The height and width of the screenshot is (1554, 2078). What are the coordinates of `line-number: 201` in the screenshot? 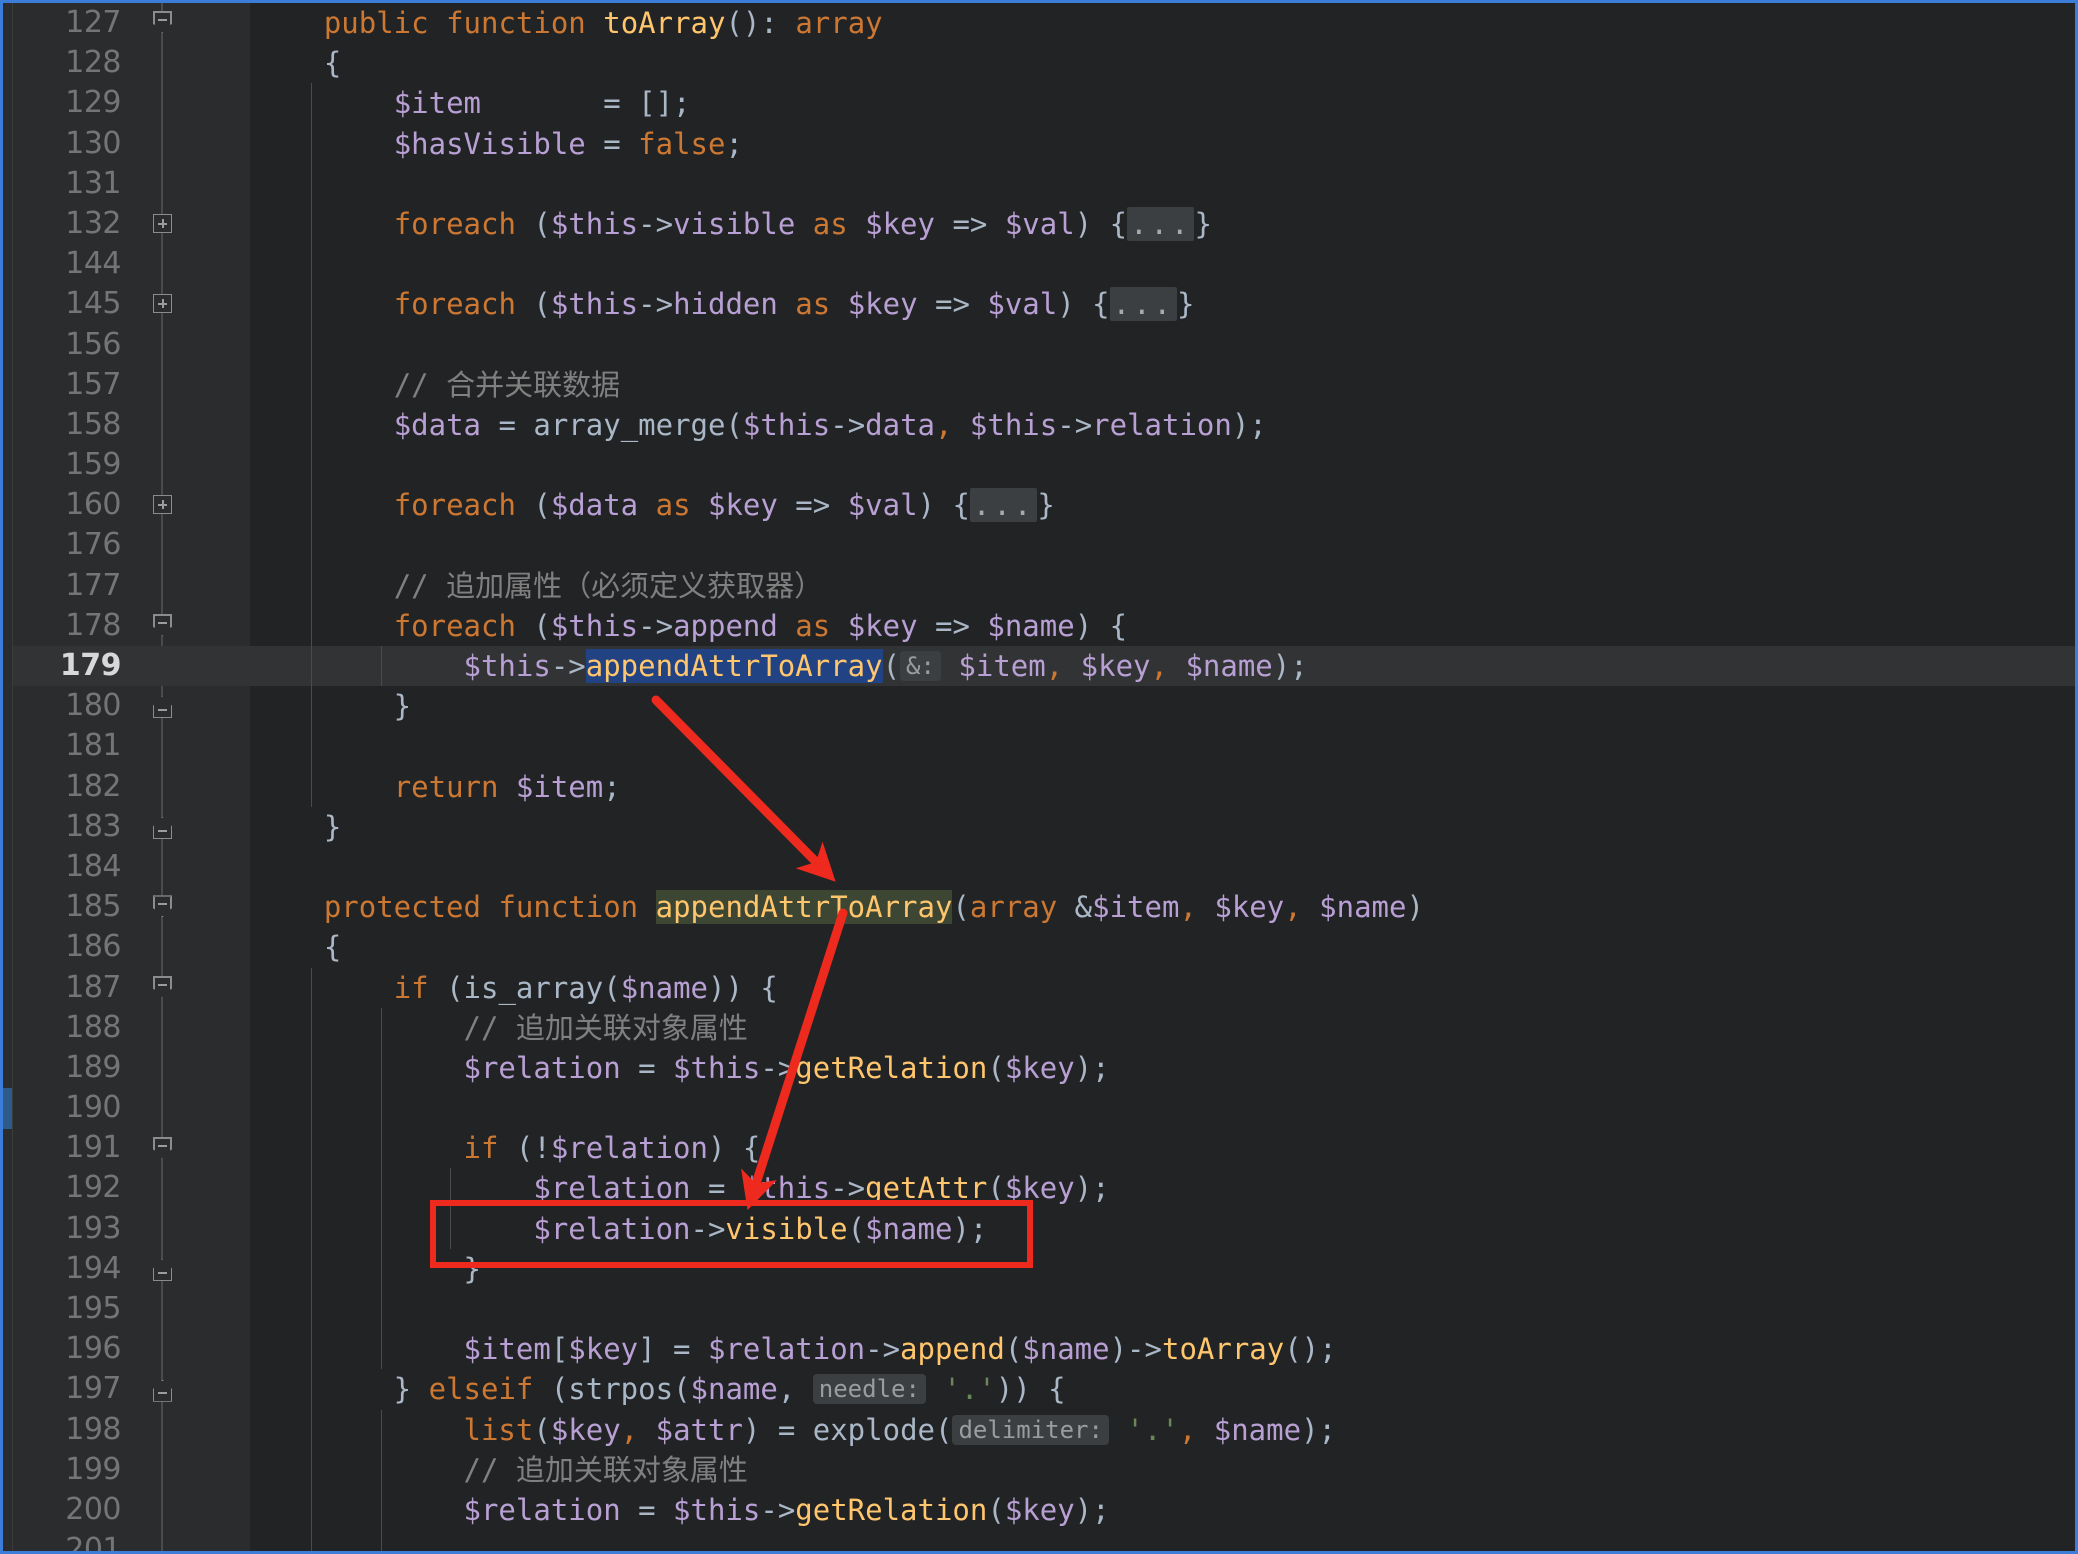 It's located at (131, 1540).